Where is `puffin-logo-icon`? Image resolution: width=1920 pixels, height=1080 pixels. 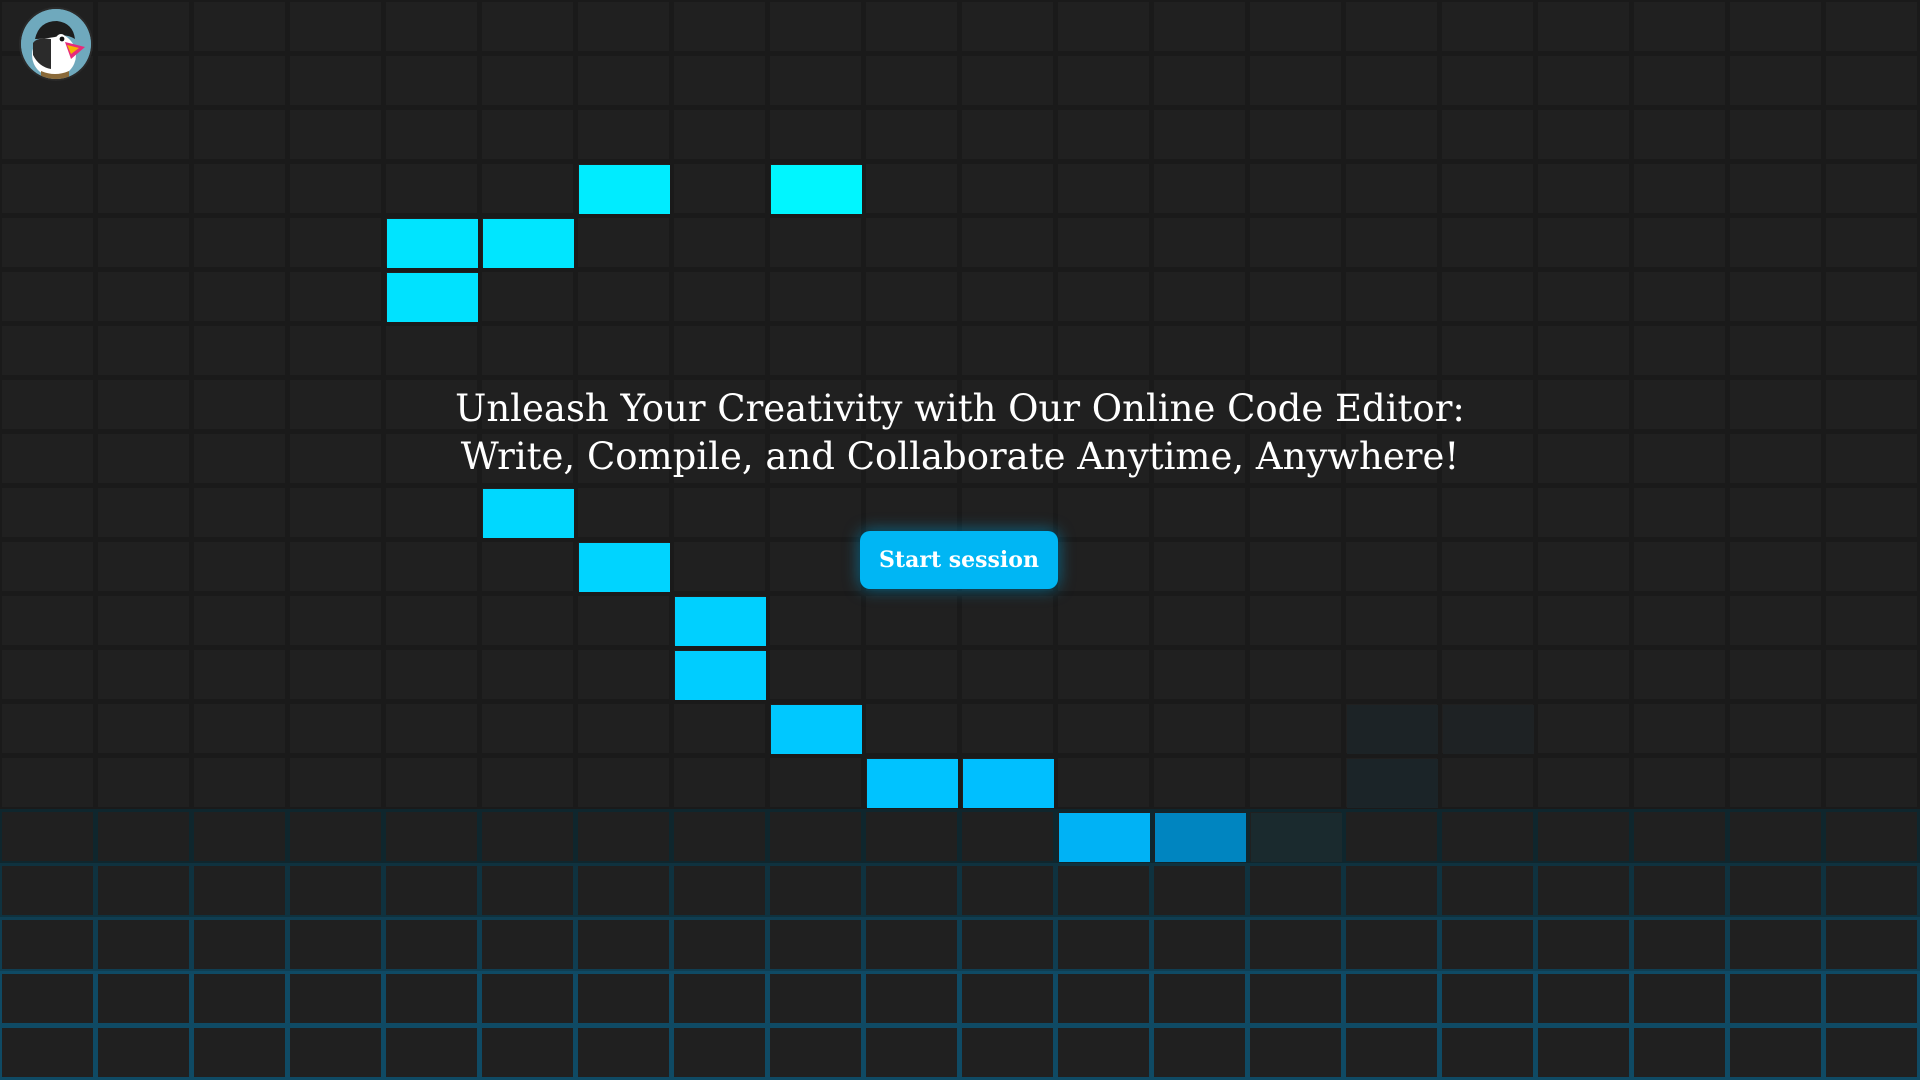
puffin-logo-icon is located at coordinates (56, 44).